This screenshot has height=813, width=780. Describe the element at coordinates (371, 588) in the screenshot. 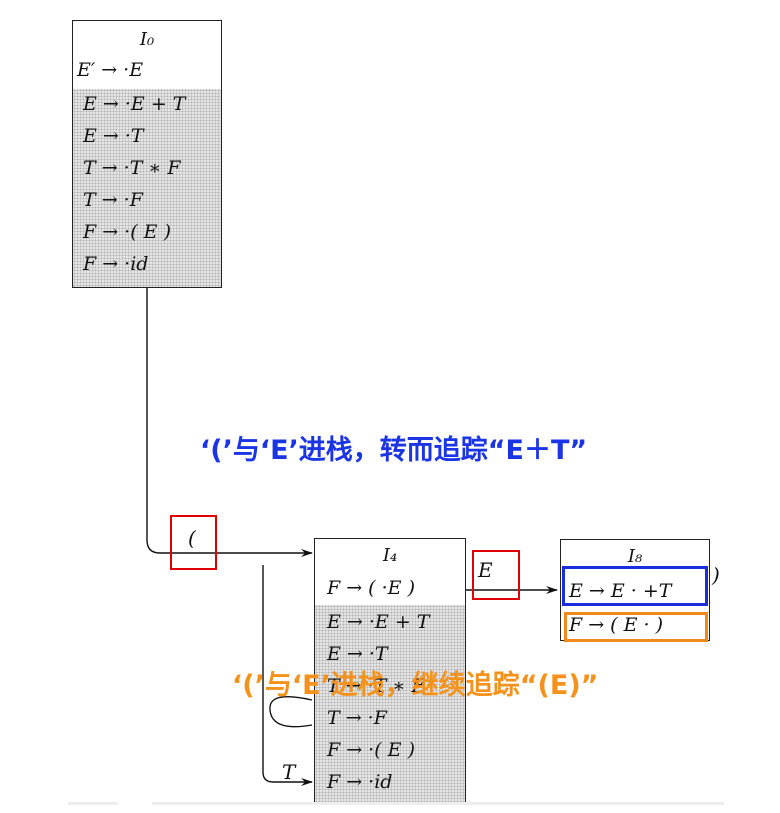

I see `state-i4-item: F → ( ·E )` at that location.